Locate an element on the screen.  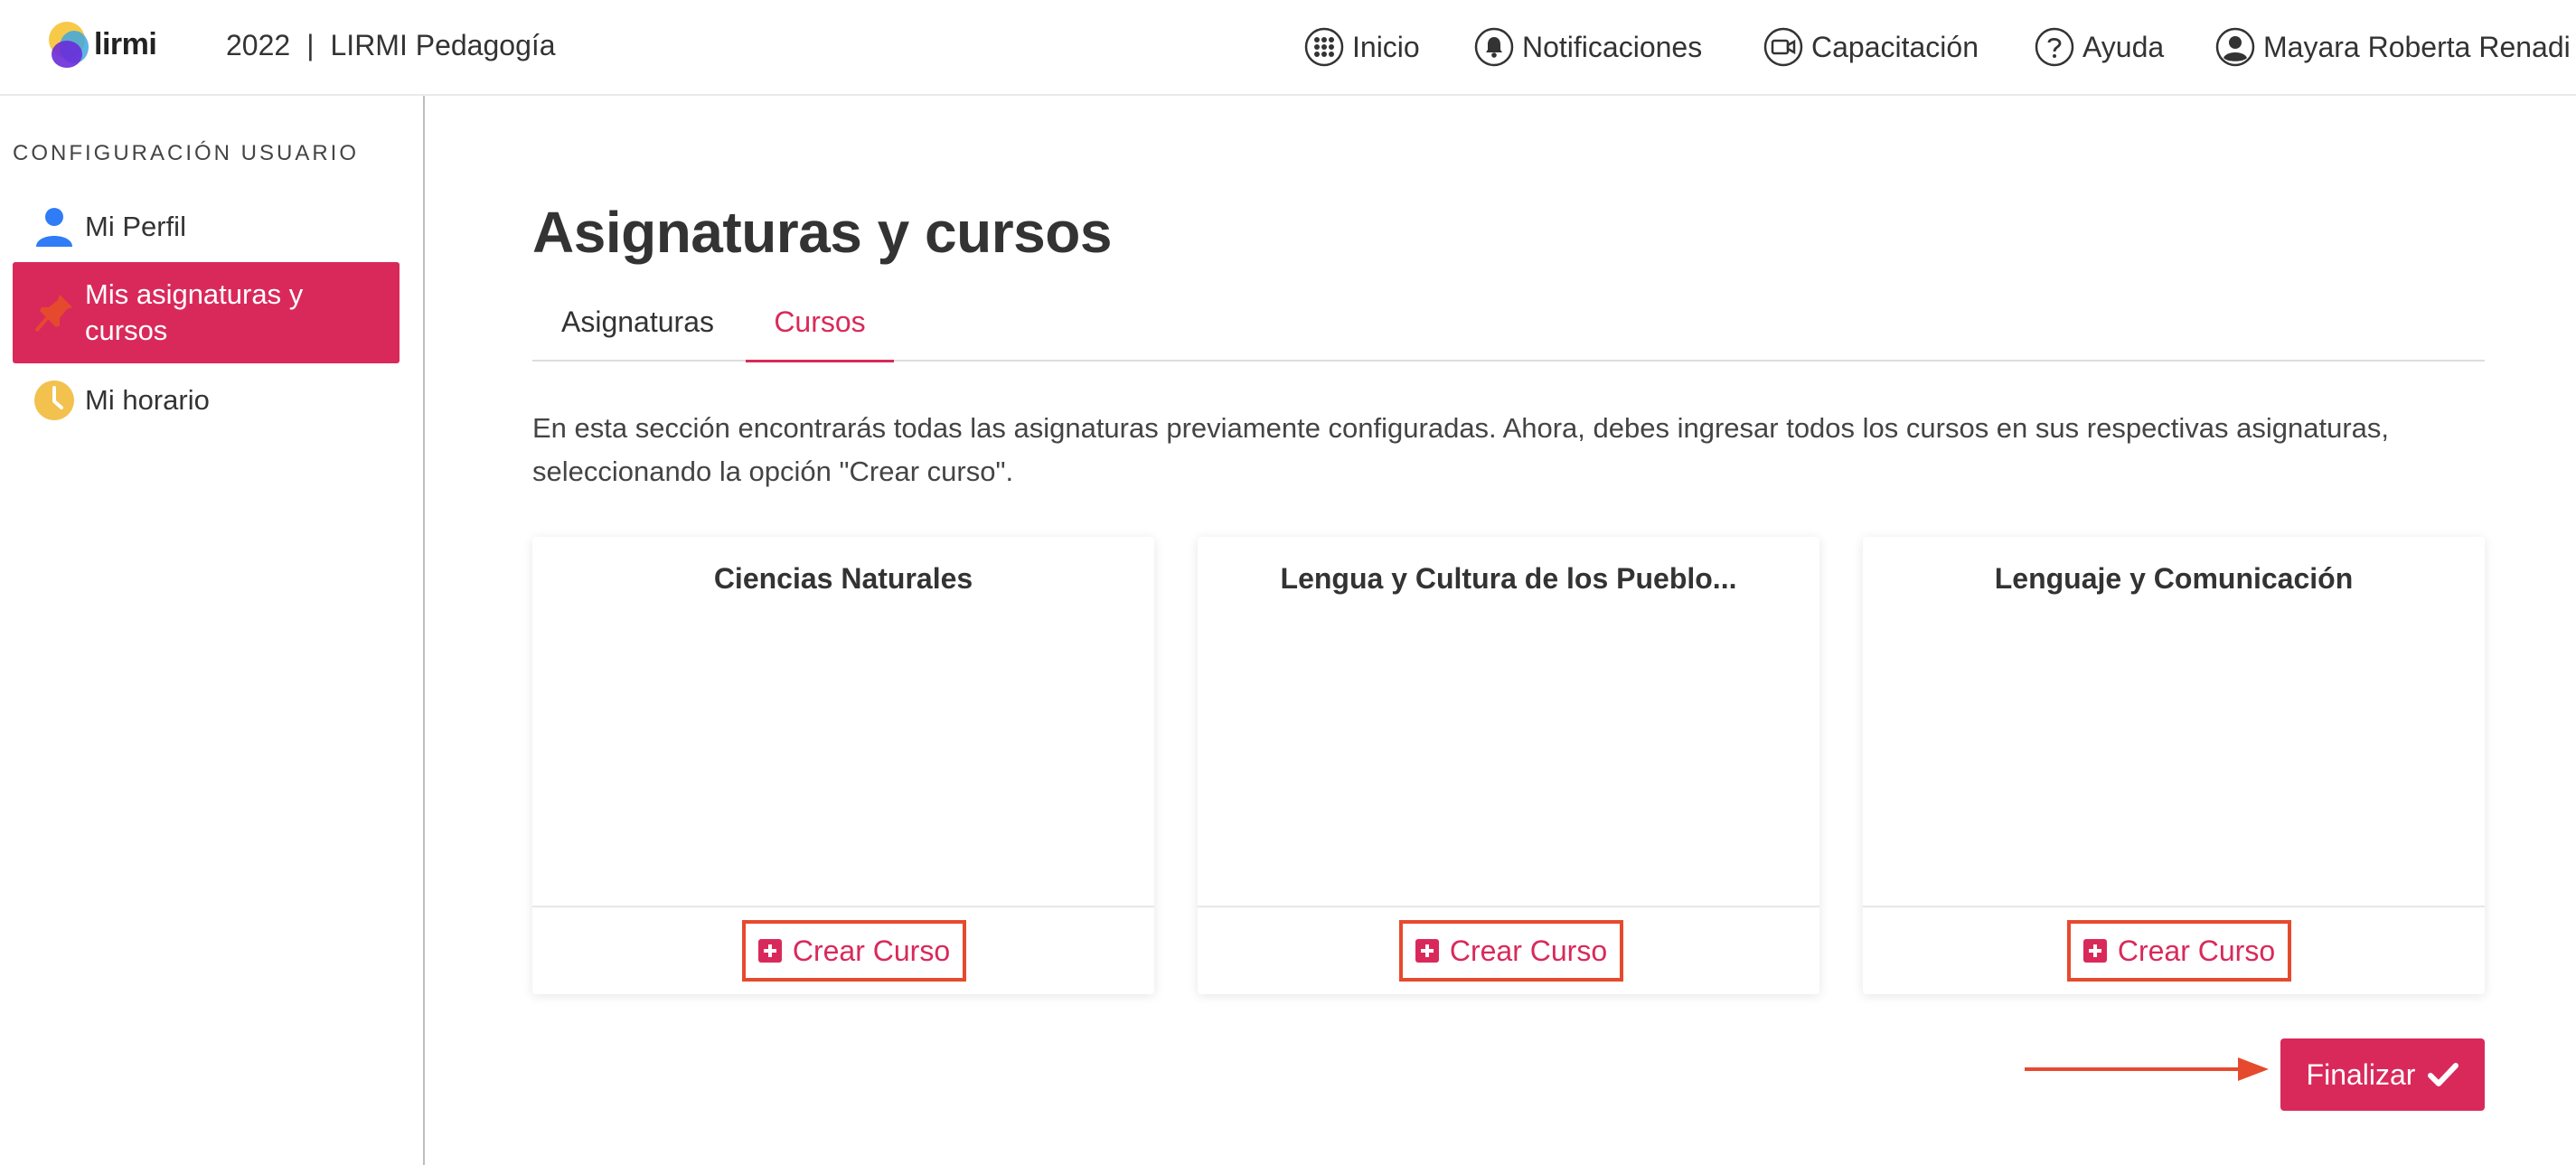
year-label: 2022 is located at coordinates (259, 45).